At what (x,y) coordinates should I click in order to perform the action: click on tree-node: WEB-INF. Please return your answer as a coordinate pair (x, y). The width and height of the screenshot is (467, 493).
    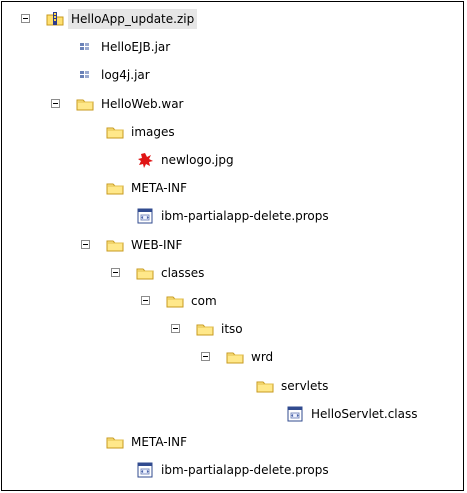
    Looking at the image, I should click on (145, 245).